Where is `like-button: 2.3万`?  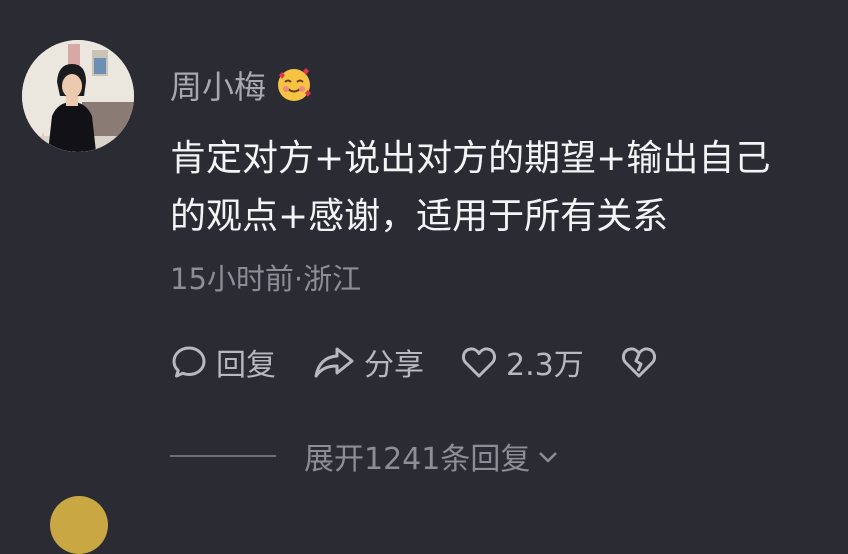 like-button: 2.3万 is located at coordinates (522, 362).